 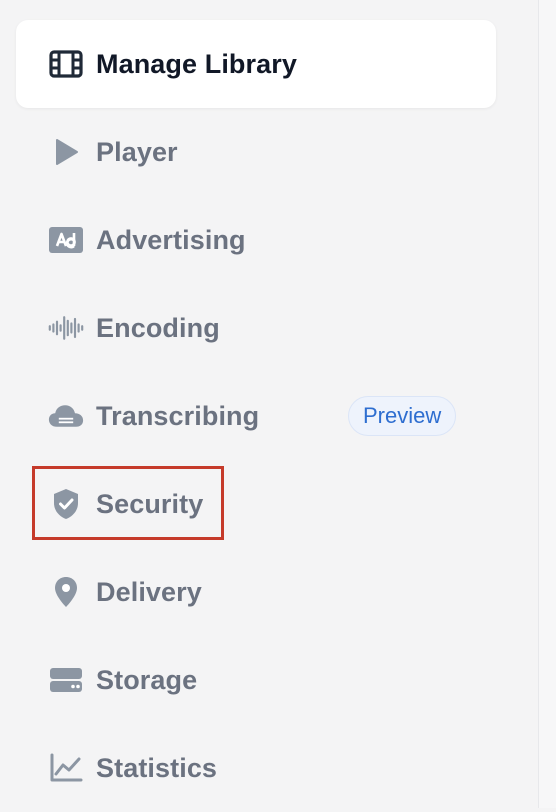 I want to click on location-pin-icon, so click(x=66, y=592).